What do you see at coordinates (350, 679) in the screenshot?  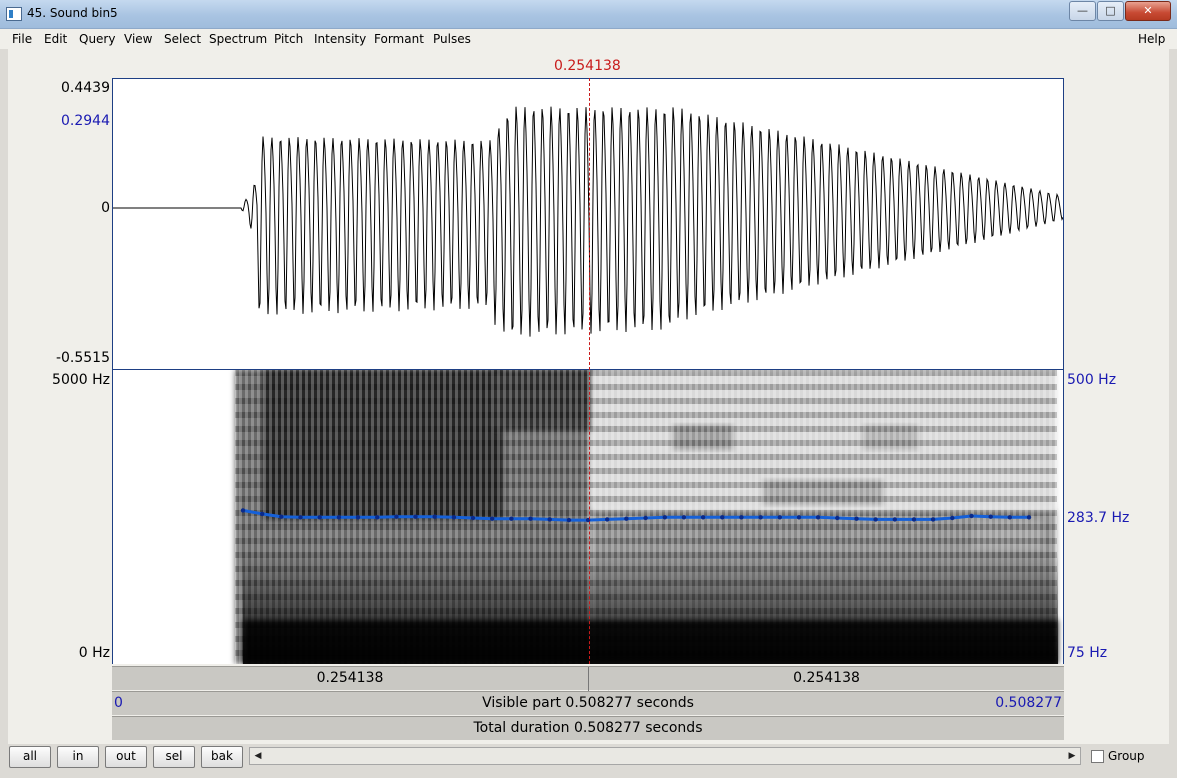 I see `left-segment-label: 0.254138` at bounding box center [350, 679].